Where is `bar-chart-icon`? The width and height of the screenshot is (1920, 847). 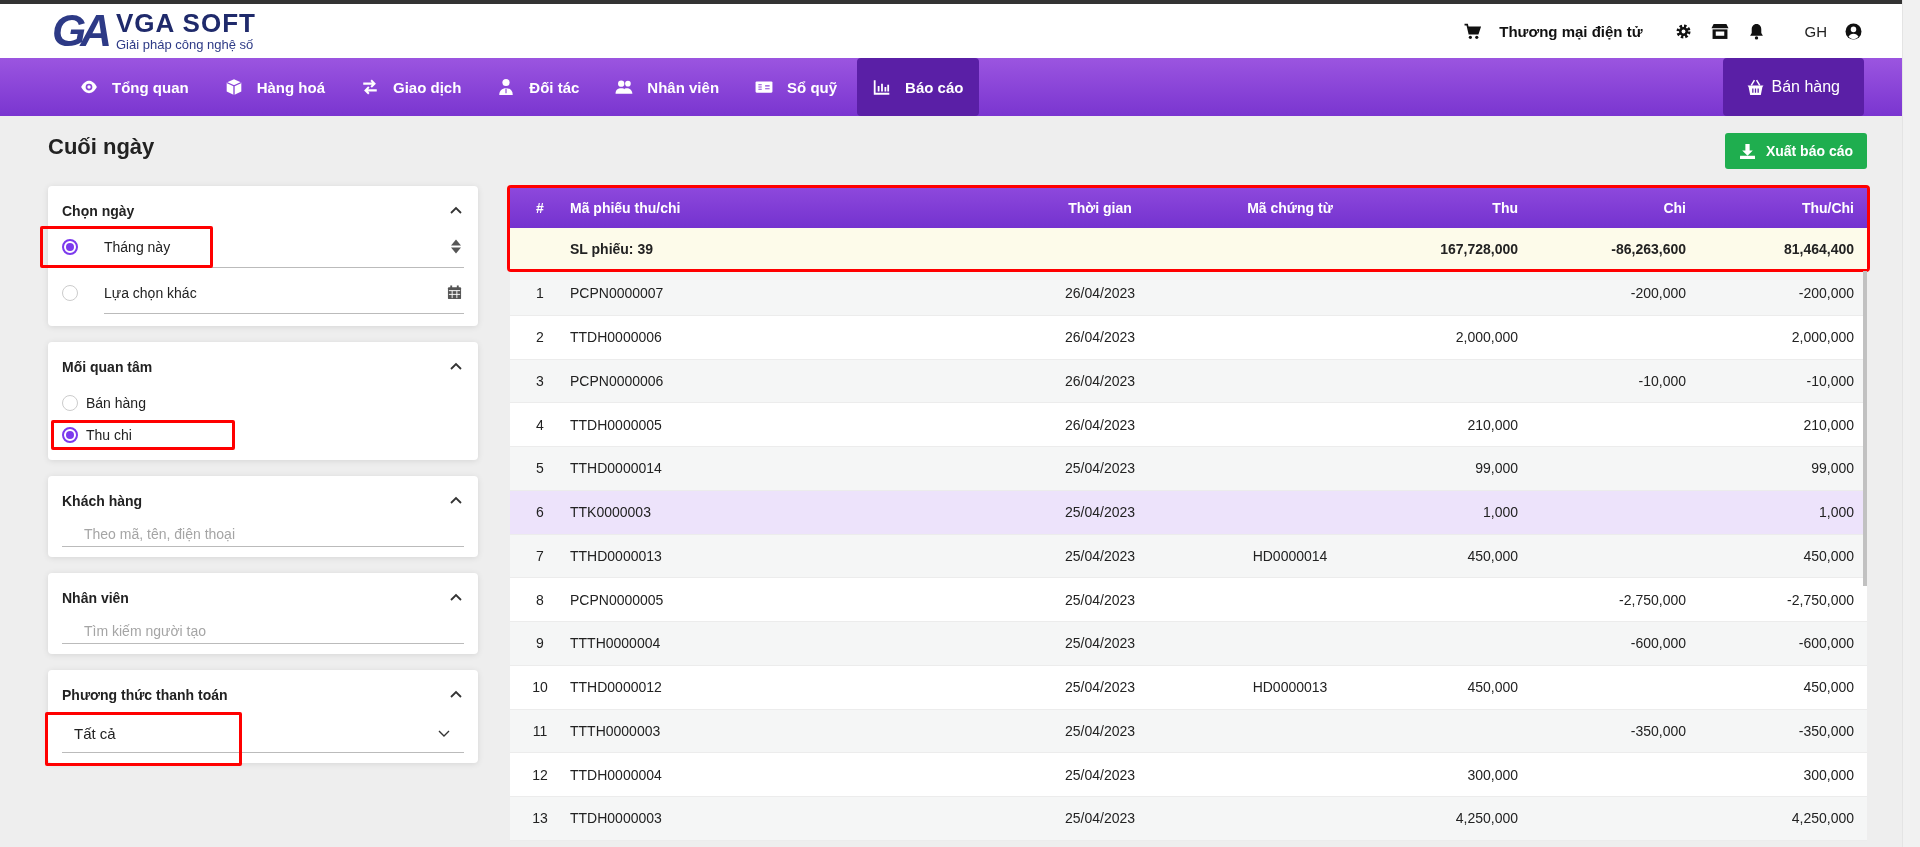
bar-chart-icon is located at coordinates (882, 87).